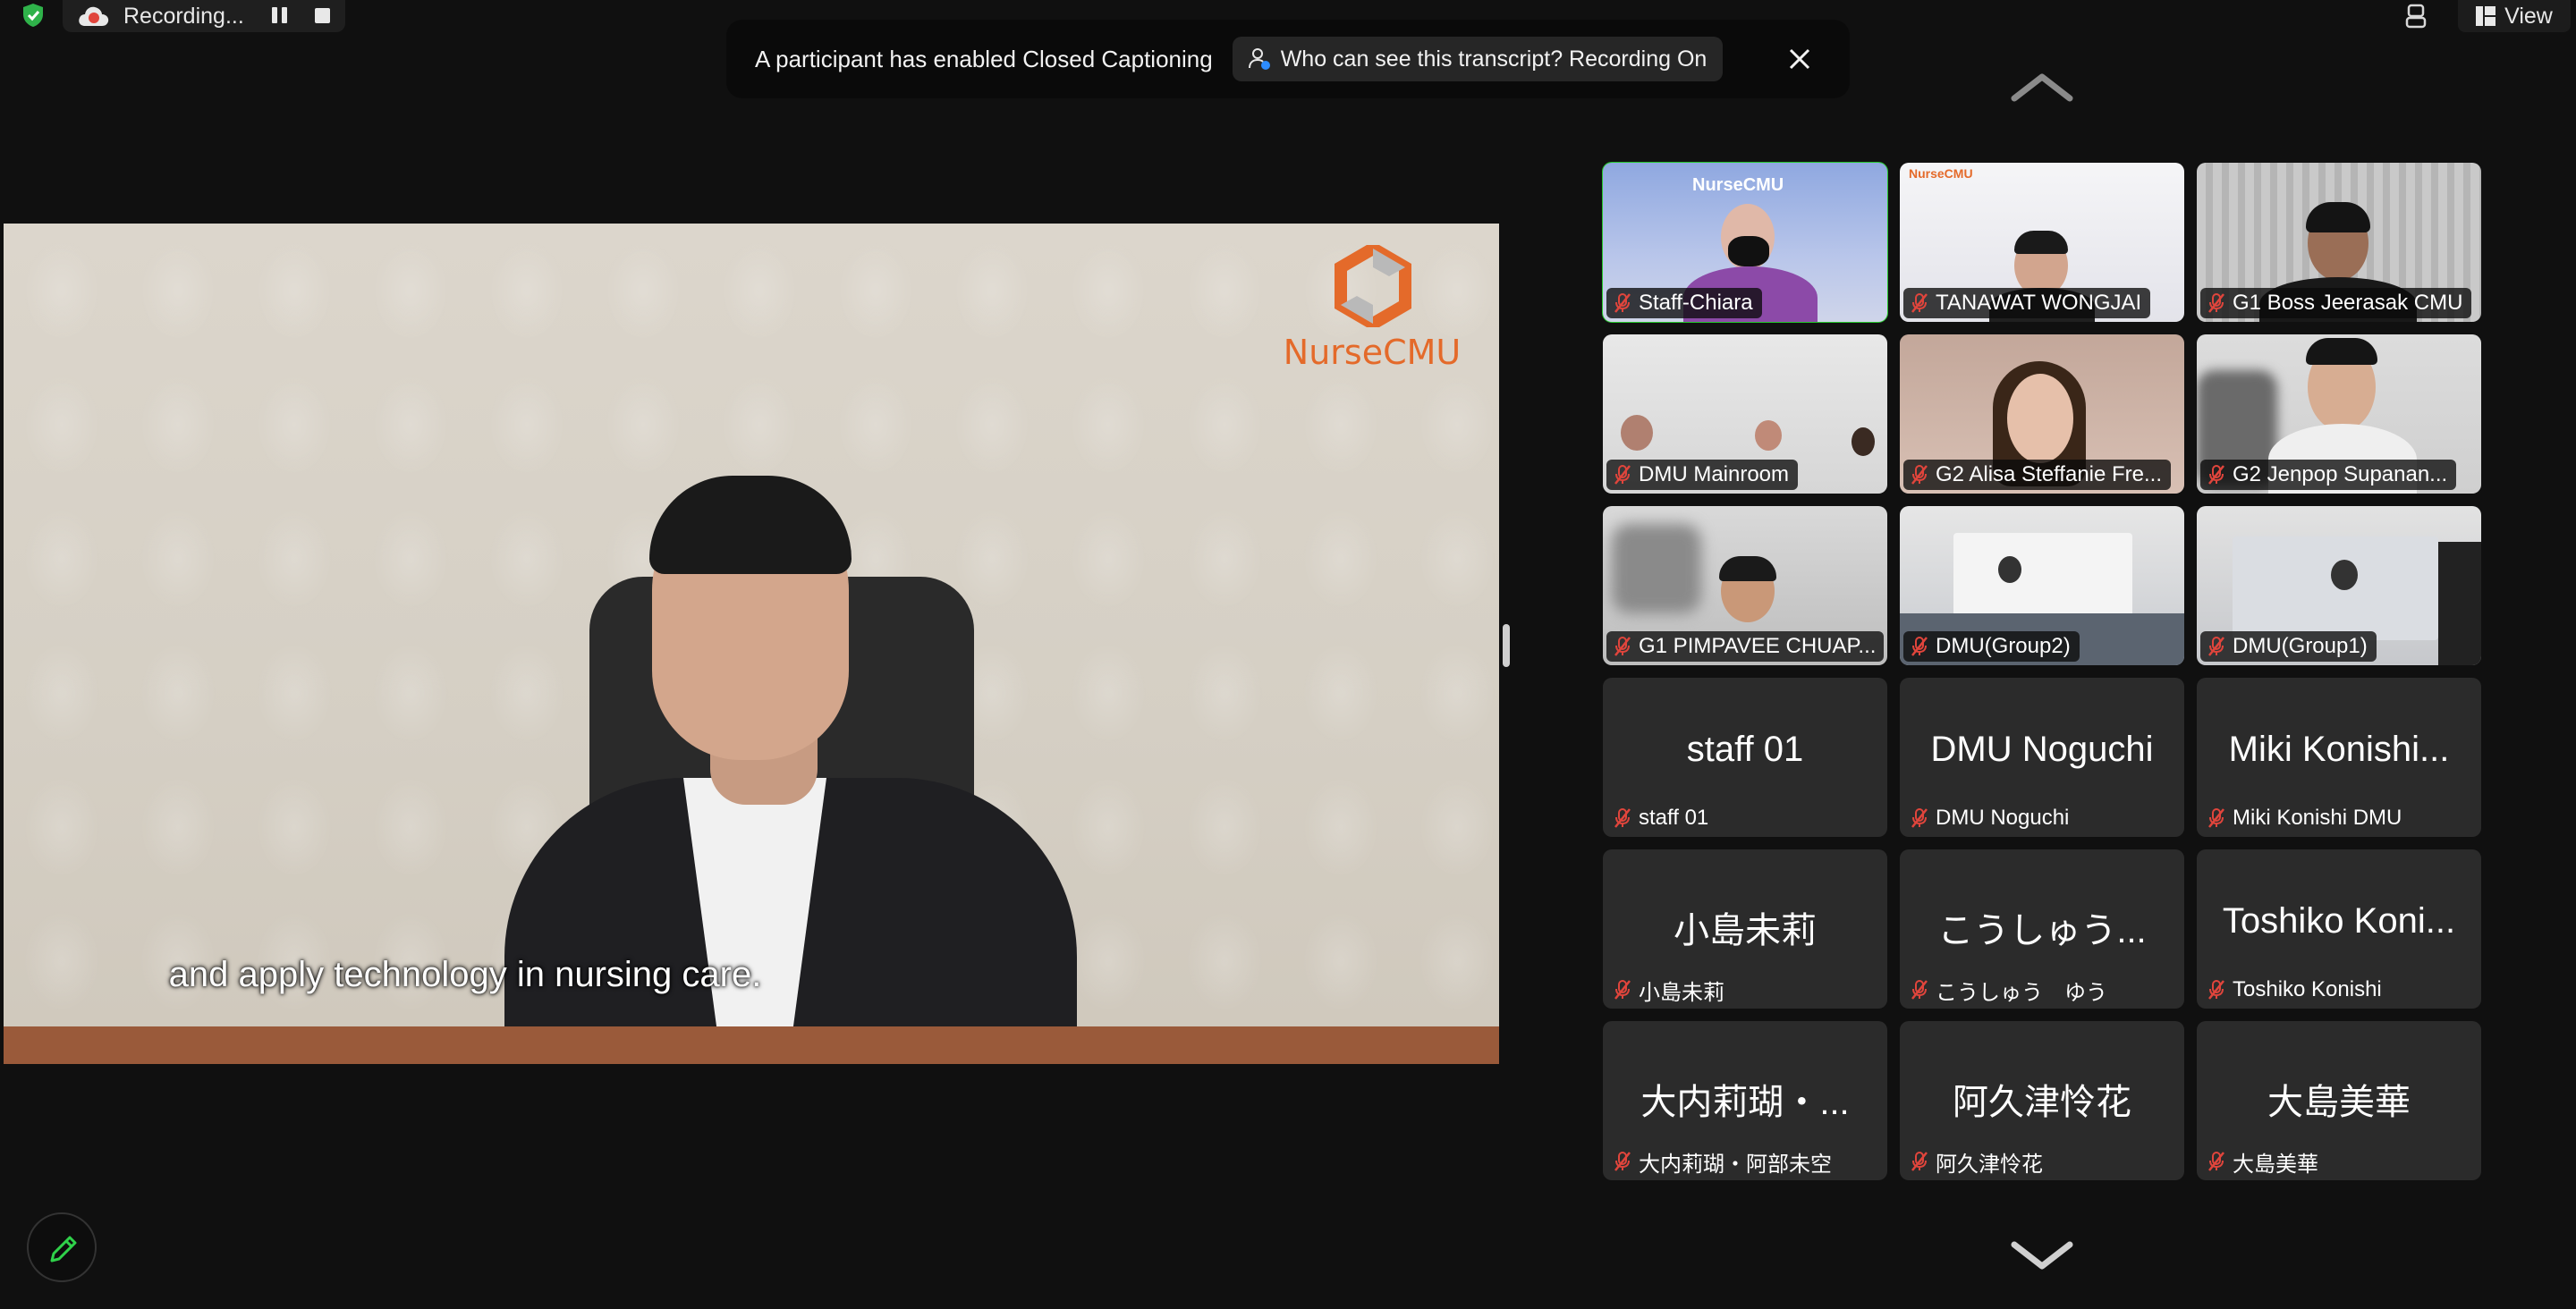  Describe the element at coordinates (281, 16) in the screenshot. I see `pause-recording-button` at that location.